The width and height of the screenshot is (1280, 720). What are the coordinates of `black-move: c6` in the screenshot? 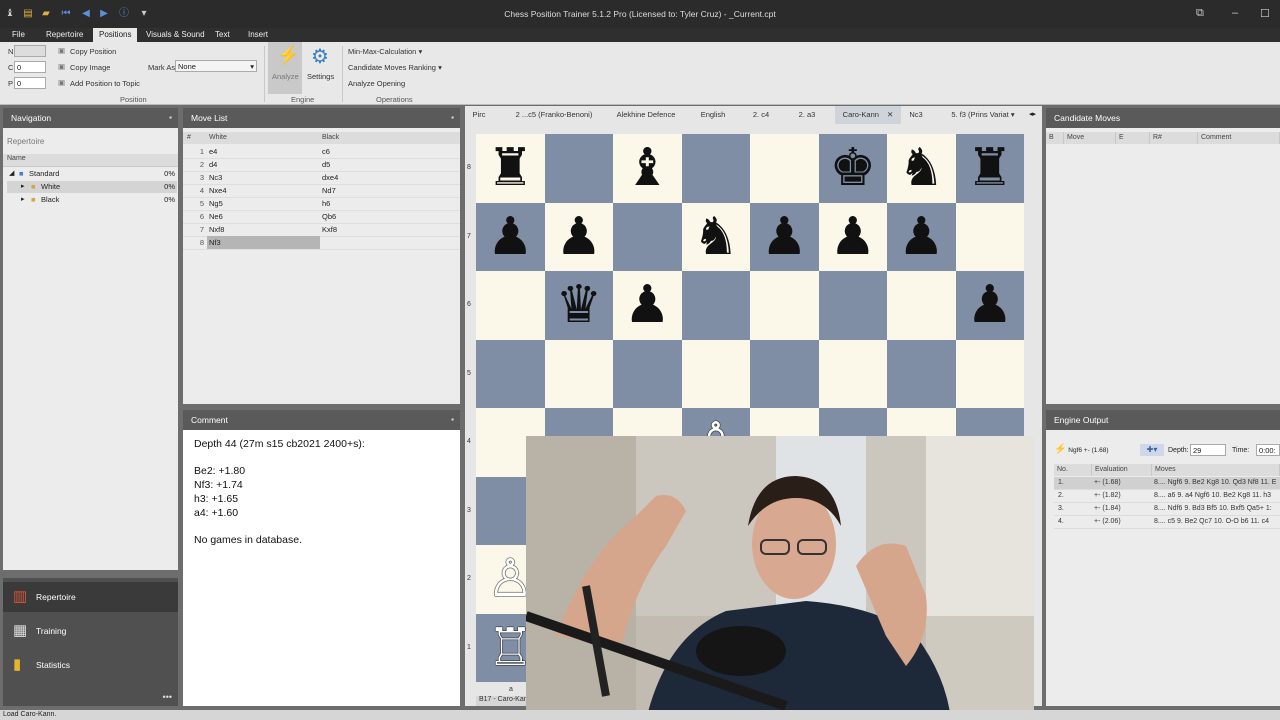 It's located at (382, 151).